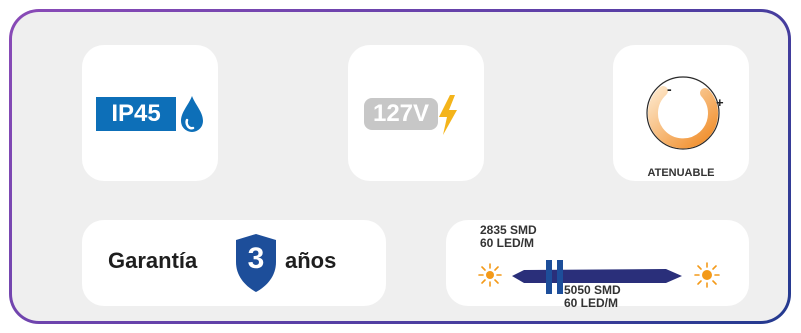 Image resolution: width=801 pixels, height=333 pixels. What do you see at coordinates (720, 102) in the screenshot?
I see `dimmer-plus-label: +` at bounding box center [720, 102].